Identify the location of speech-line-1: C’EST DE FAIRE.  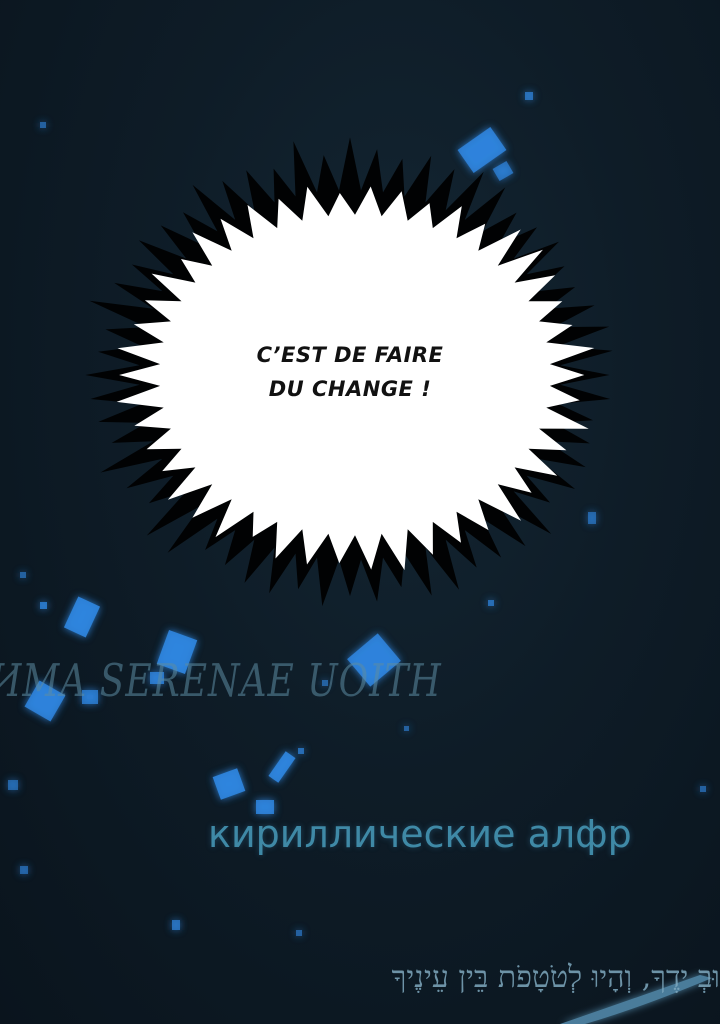
(350, 355).